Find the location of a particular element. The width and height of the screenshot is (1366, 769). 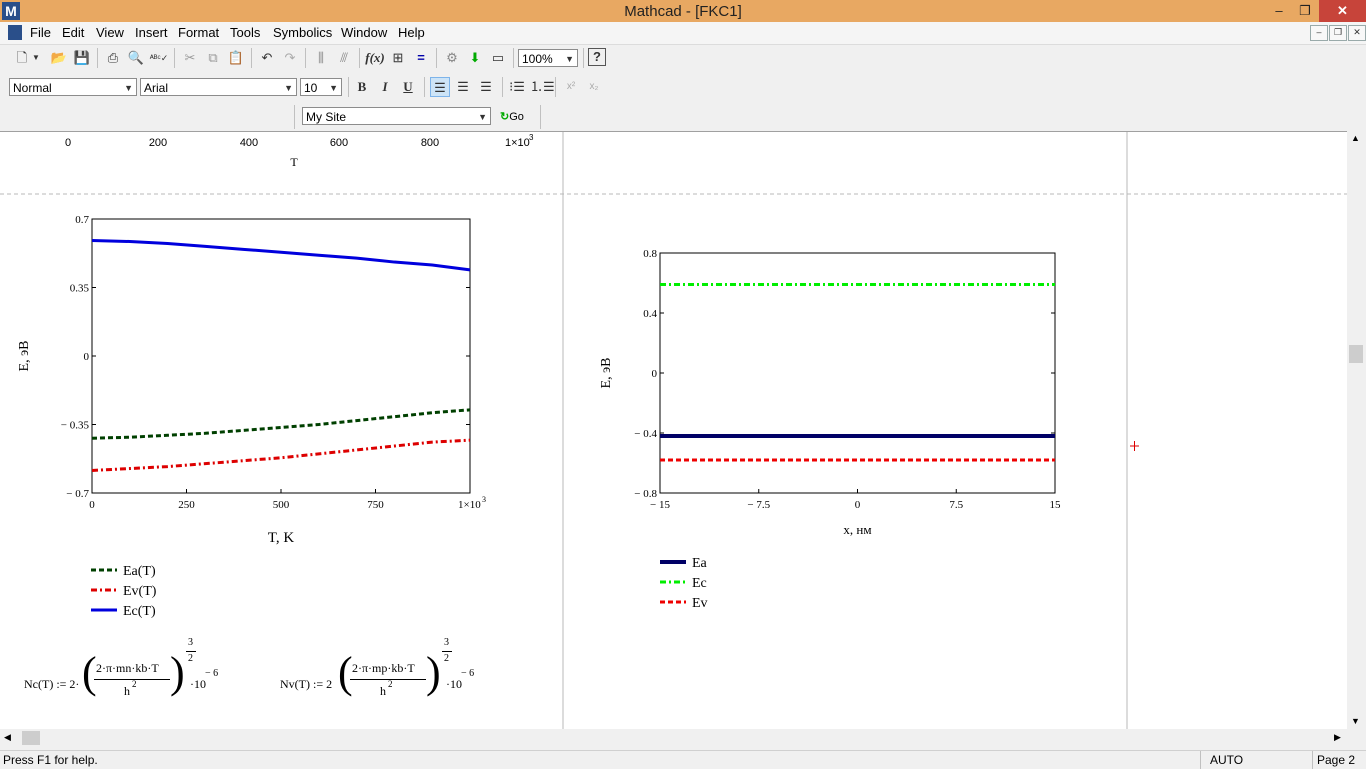

url-select: My Site ▼ is located at coordinates (396, 116).